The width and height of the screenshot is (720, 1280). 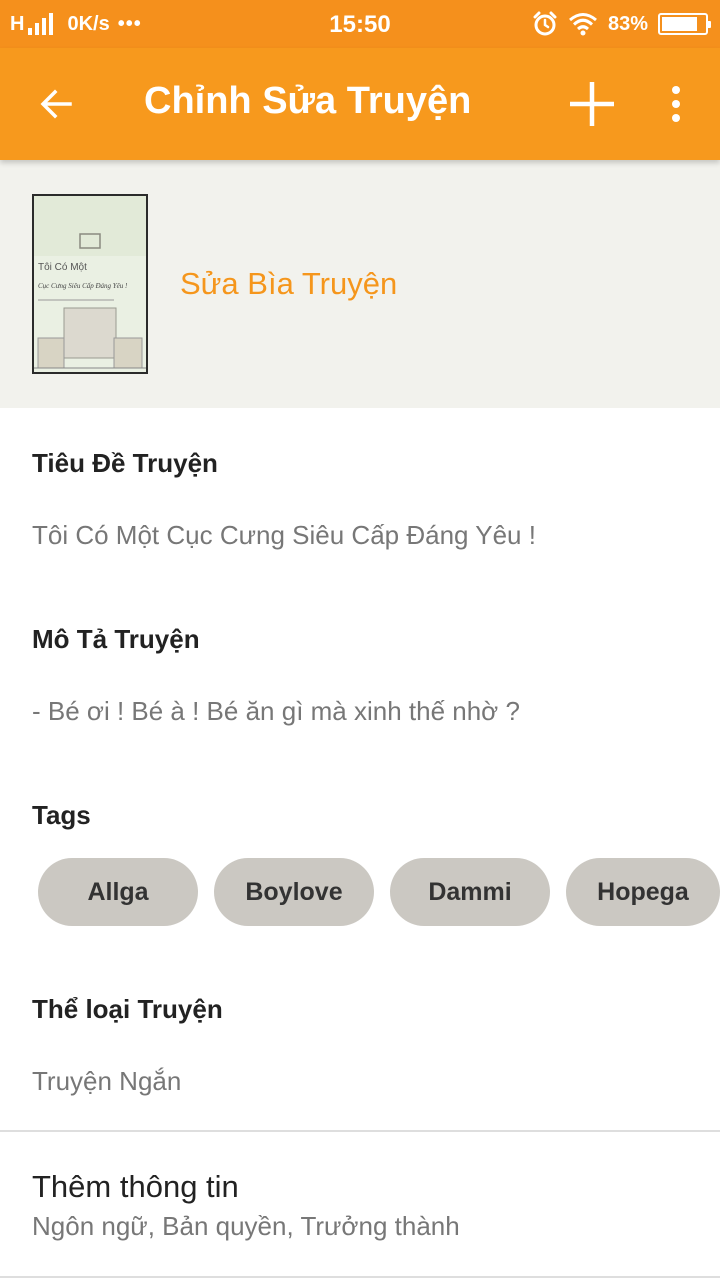 I want to click on add-button, so click(x=592, y=104).